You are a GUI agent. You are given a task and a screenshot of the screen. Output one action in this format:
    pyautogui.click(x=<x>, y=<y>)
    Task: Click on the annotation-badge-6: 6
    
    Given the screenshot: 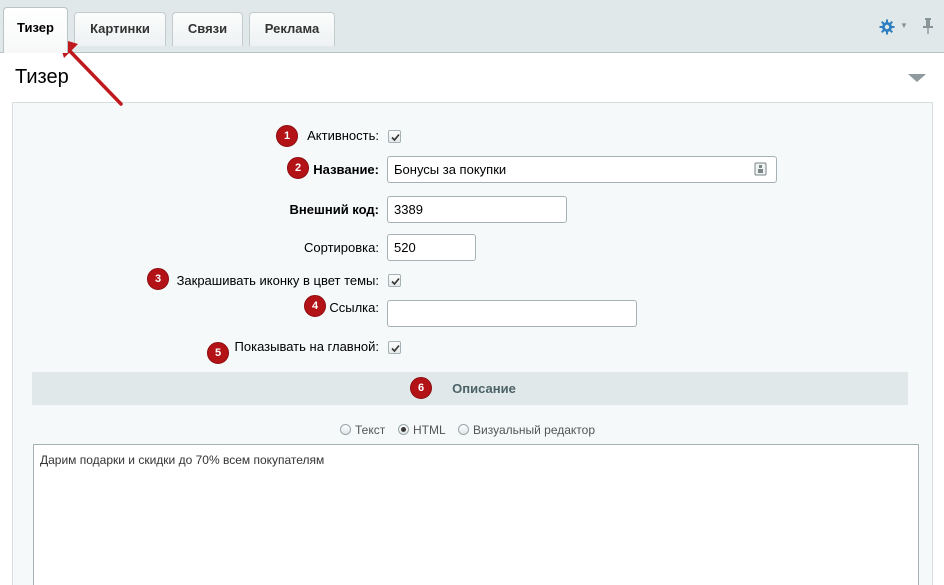 What is the action you would take?
    pyautogui.click(x=421, y=388)
    